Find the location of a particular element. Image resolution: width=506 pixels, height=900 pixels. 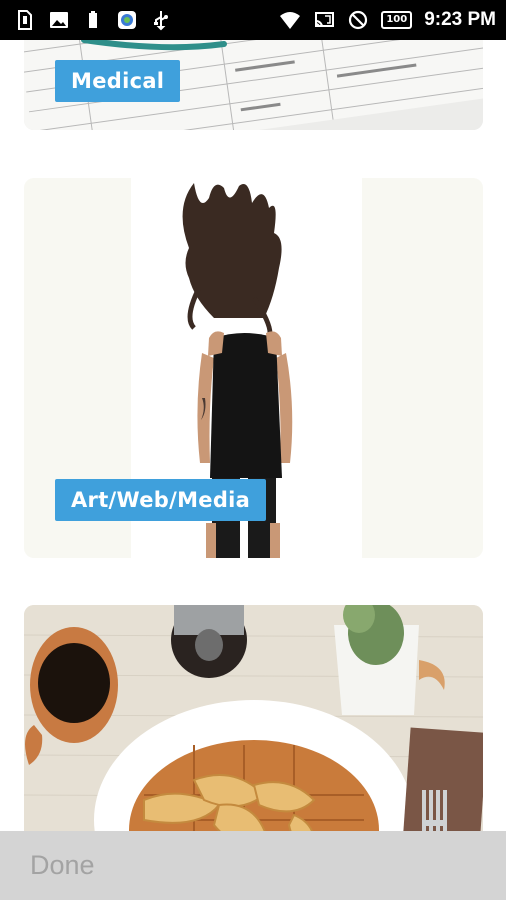

done-button: Done is located at coordinates (62, 865).